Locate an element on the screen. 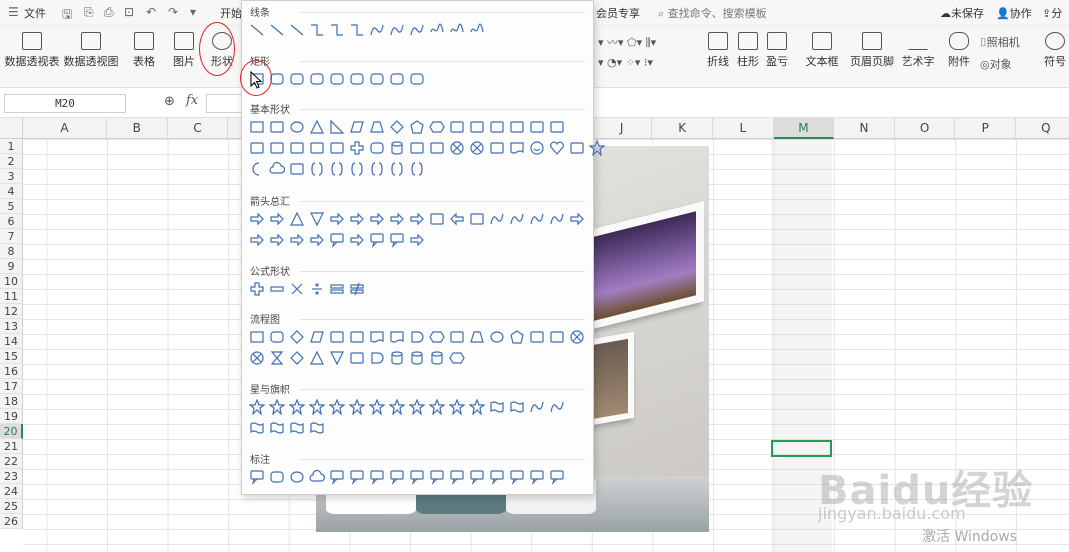  shape-triangle-icon is located at coordinates (317, 127).